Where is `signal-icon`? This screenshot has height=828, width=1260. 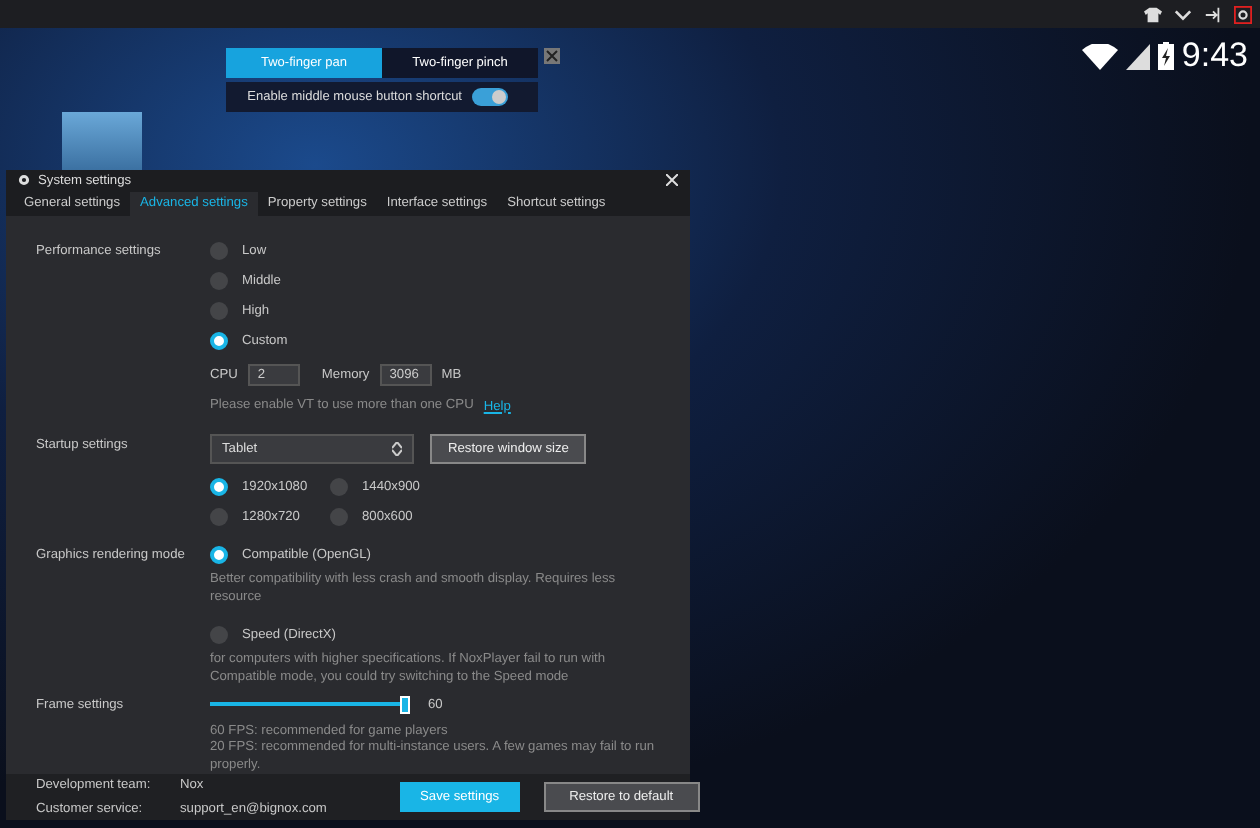
signal-icon is located at coordinates (1137, 56).